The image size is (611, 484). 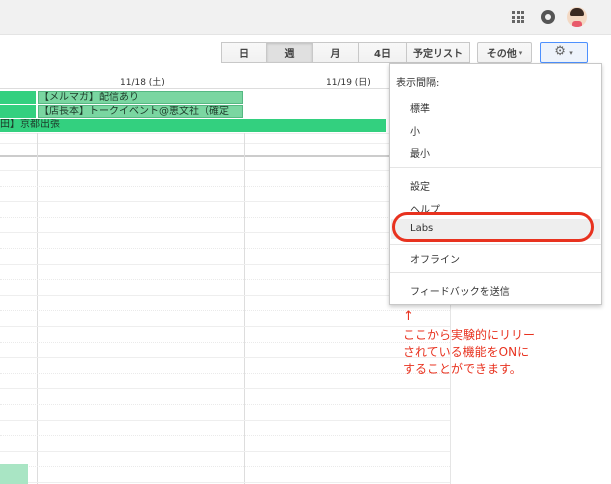 What do you see at coordinates (335, 52) in the screenshot?
I see `view-month-button: 月` at bounding box center [335, 52].